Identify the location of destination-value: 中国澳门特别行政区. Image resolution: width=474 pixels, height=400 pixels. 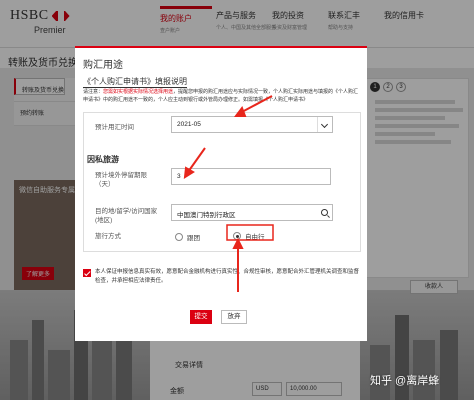
(206, 215).